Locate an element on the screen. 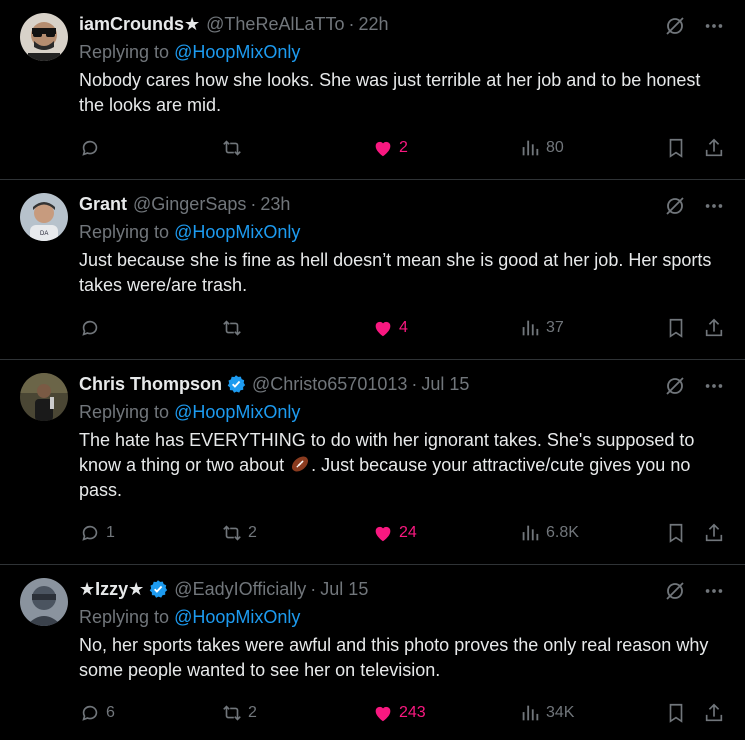 Image resolution: width=745 pixels, height=740 pixels. views-button: 6.8K is located at coordinates (549, 533).